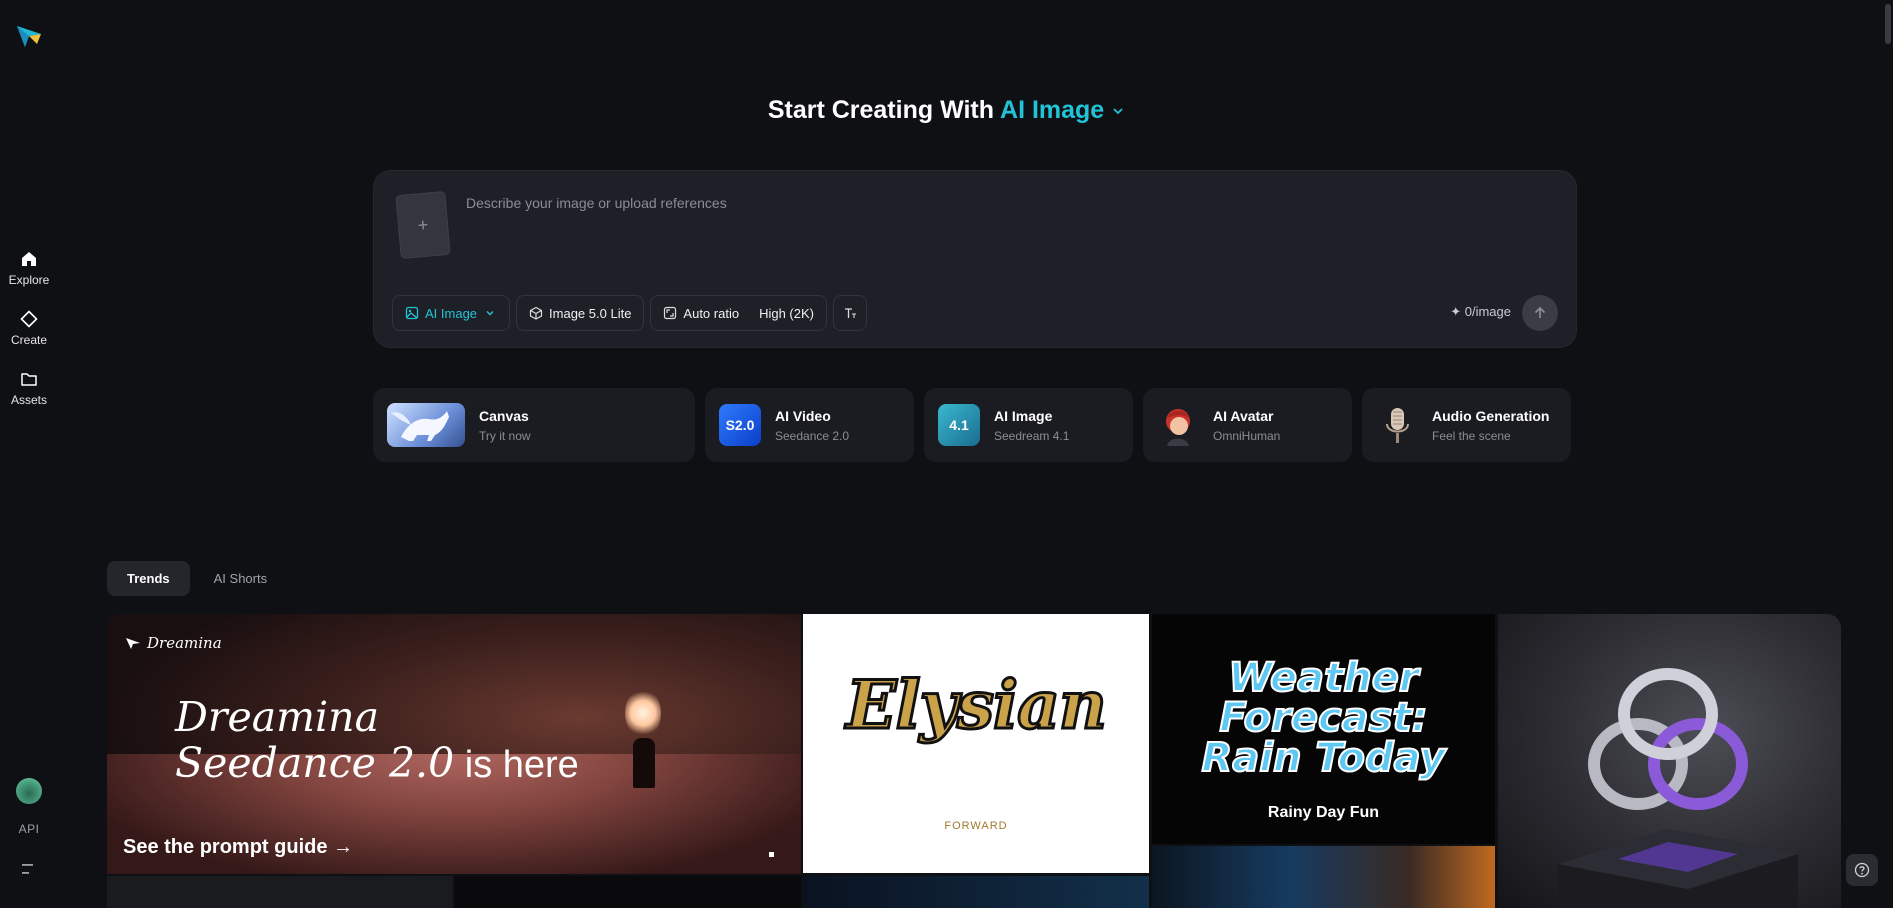 The height and width of the screenshot is (908, 1893). I want to click on text-size-icon, so click(850, 313).